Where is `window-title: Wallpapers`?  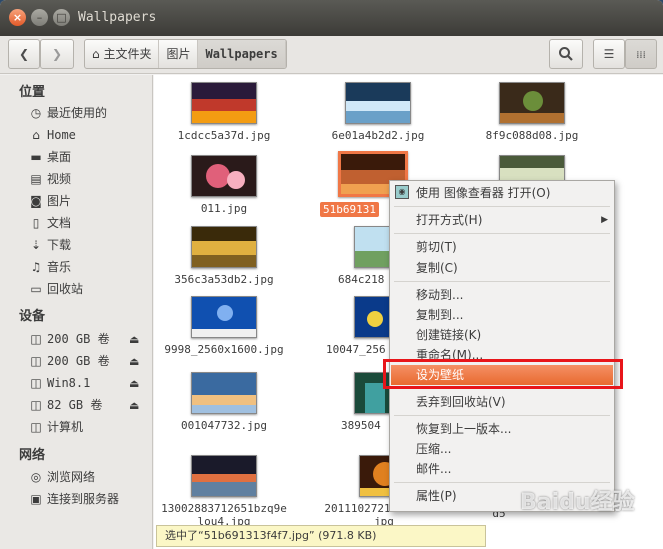 window-title: Wallpapers is located at coordinates (117, 17).